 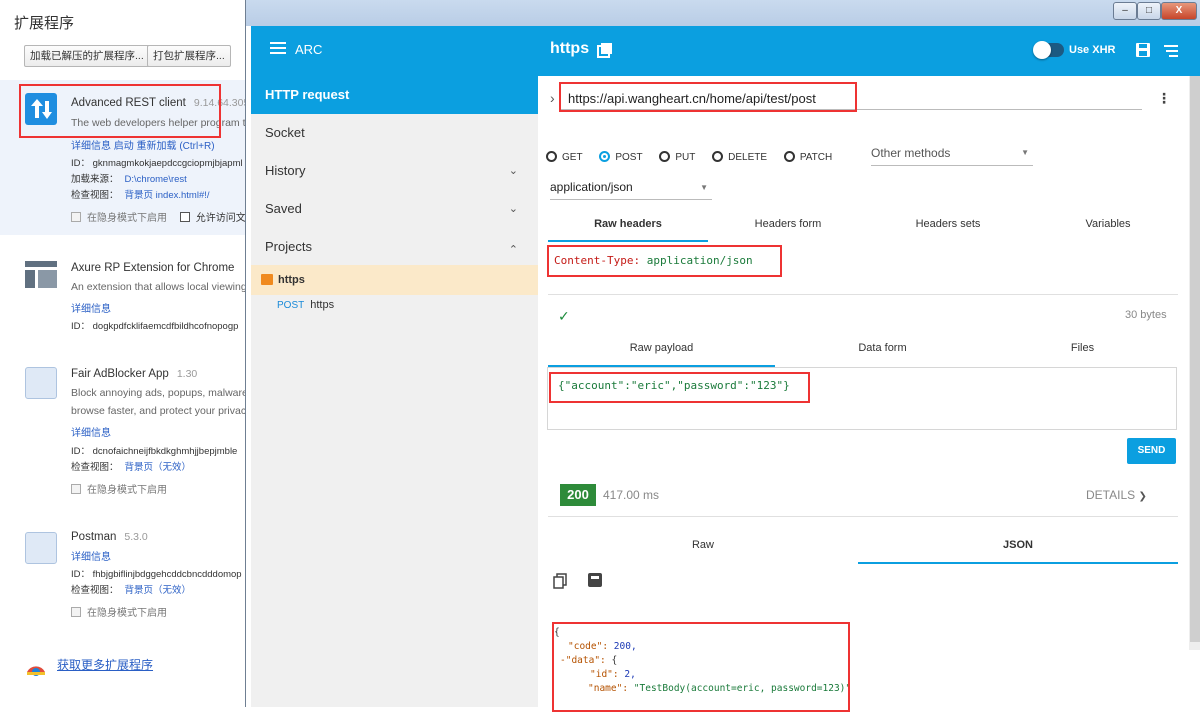 I want to click on method-delete: DELETE, so click(x=739, y=157).